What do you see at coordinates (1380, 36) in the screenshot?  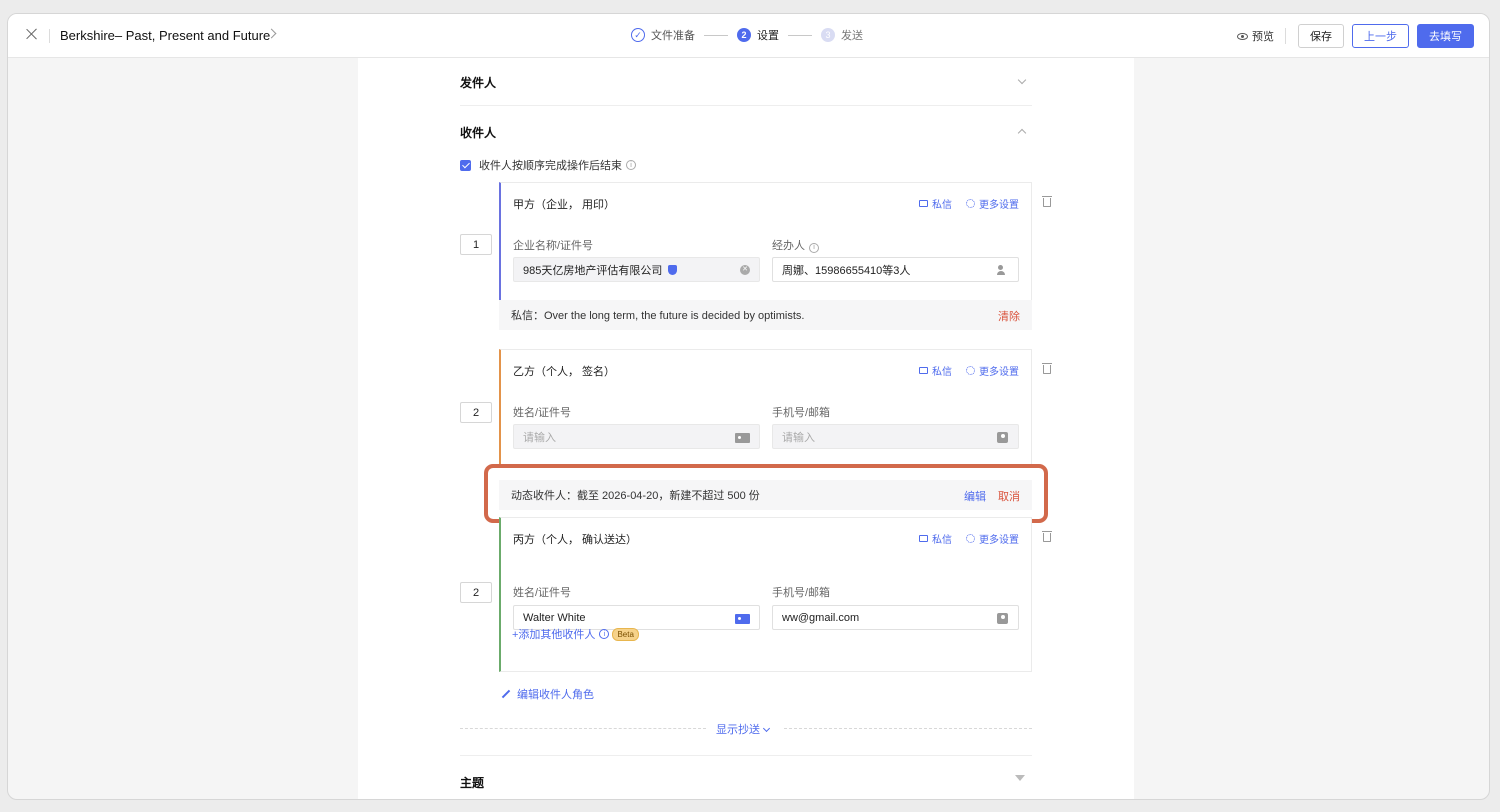 I see `previous-step-button: 上一步` at bounding box center [1380, 36].